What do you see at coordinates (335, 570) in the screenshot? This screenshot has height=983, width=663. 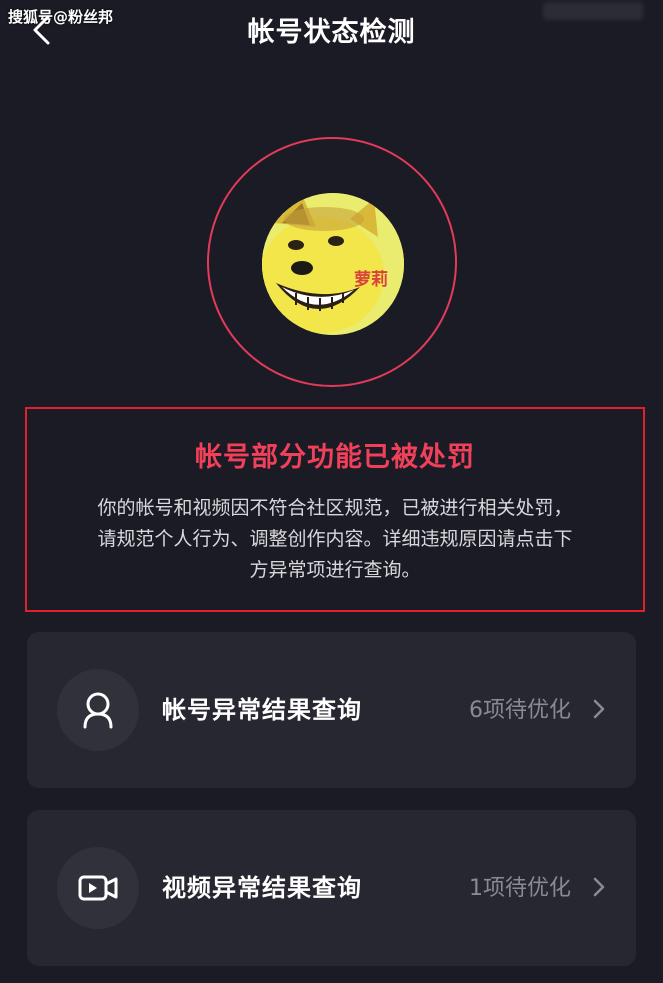 I see `penalty-description-line: 方异常项进行查询。` at bounding box center [335, 570].